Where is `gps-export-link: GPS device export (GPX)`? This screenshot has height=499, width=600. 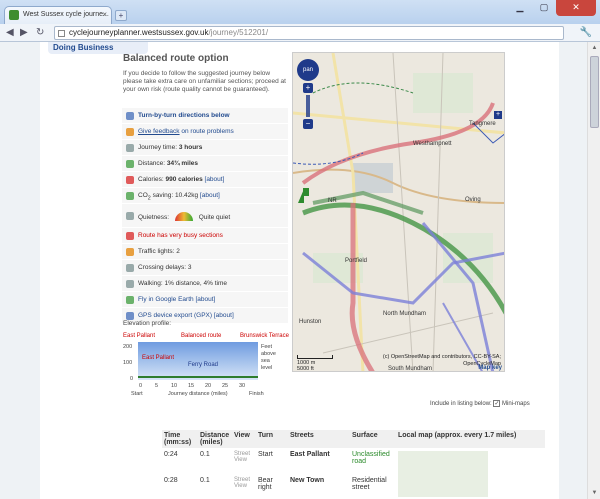 gps-export-link: GPS device export (GPX) is located at coordinates (175, 315).